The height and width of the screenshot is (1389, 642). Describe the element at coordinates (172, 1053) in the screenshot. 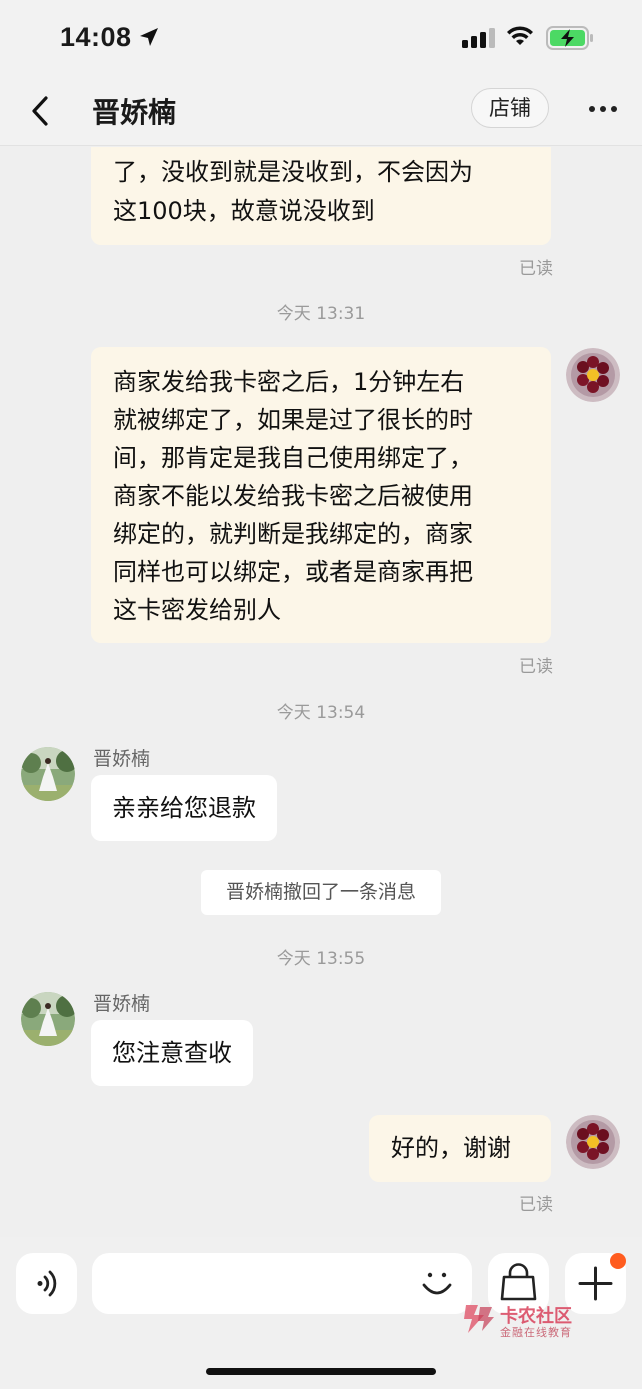

I see `message-bubble-other: 您注意查收` at that location.